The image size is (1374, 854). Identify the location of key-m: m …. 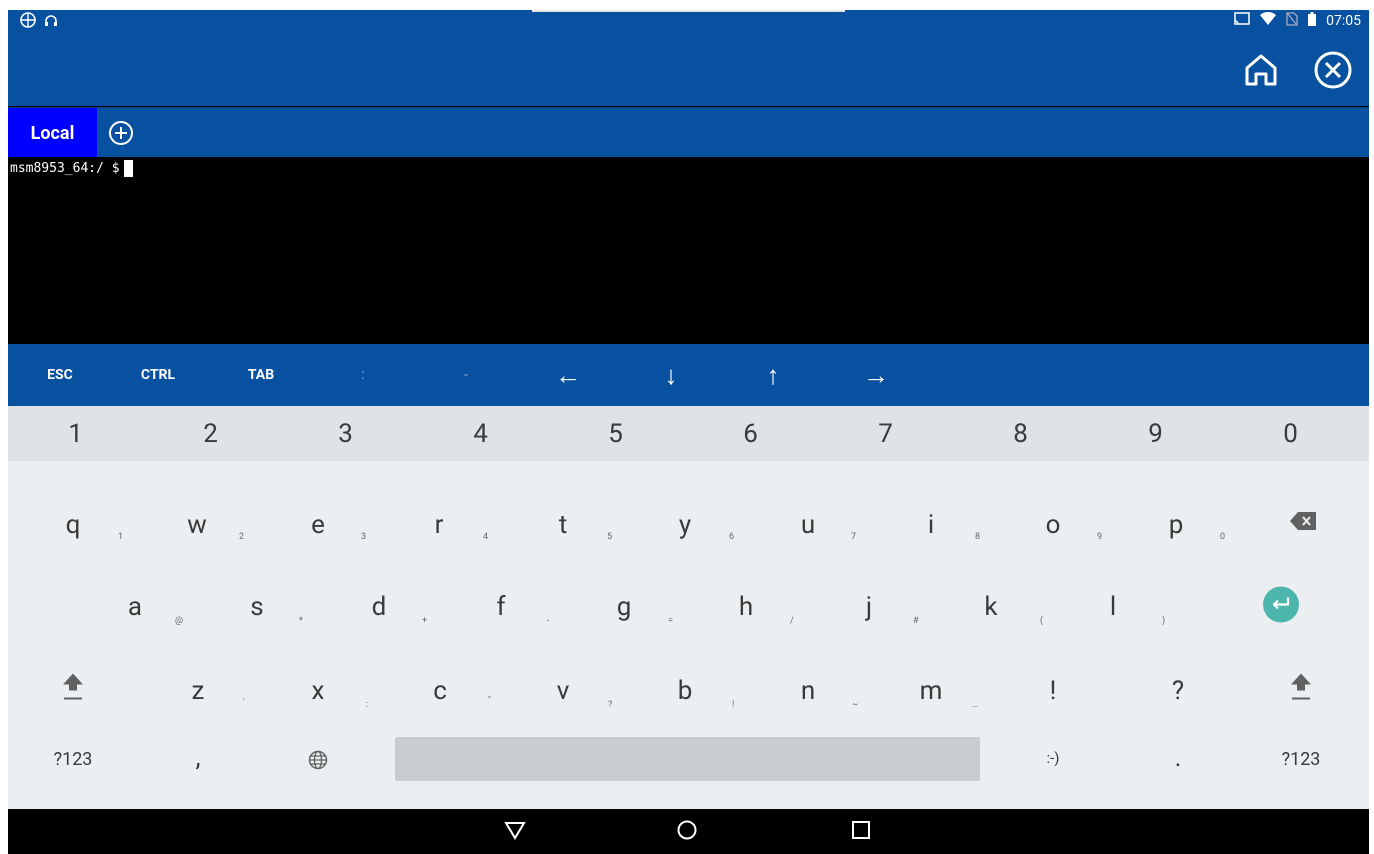
(931, 693).